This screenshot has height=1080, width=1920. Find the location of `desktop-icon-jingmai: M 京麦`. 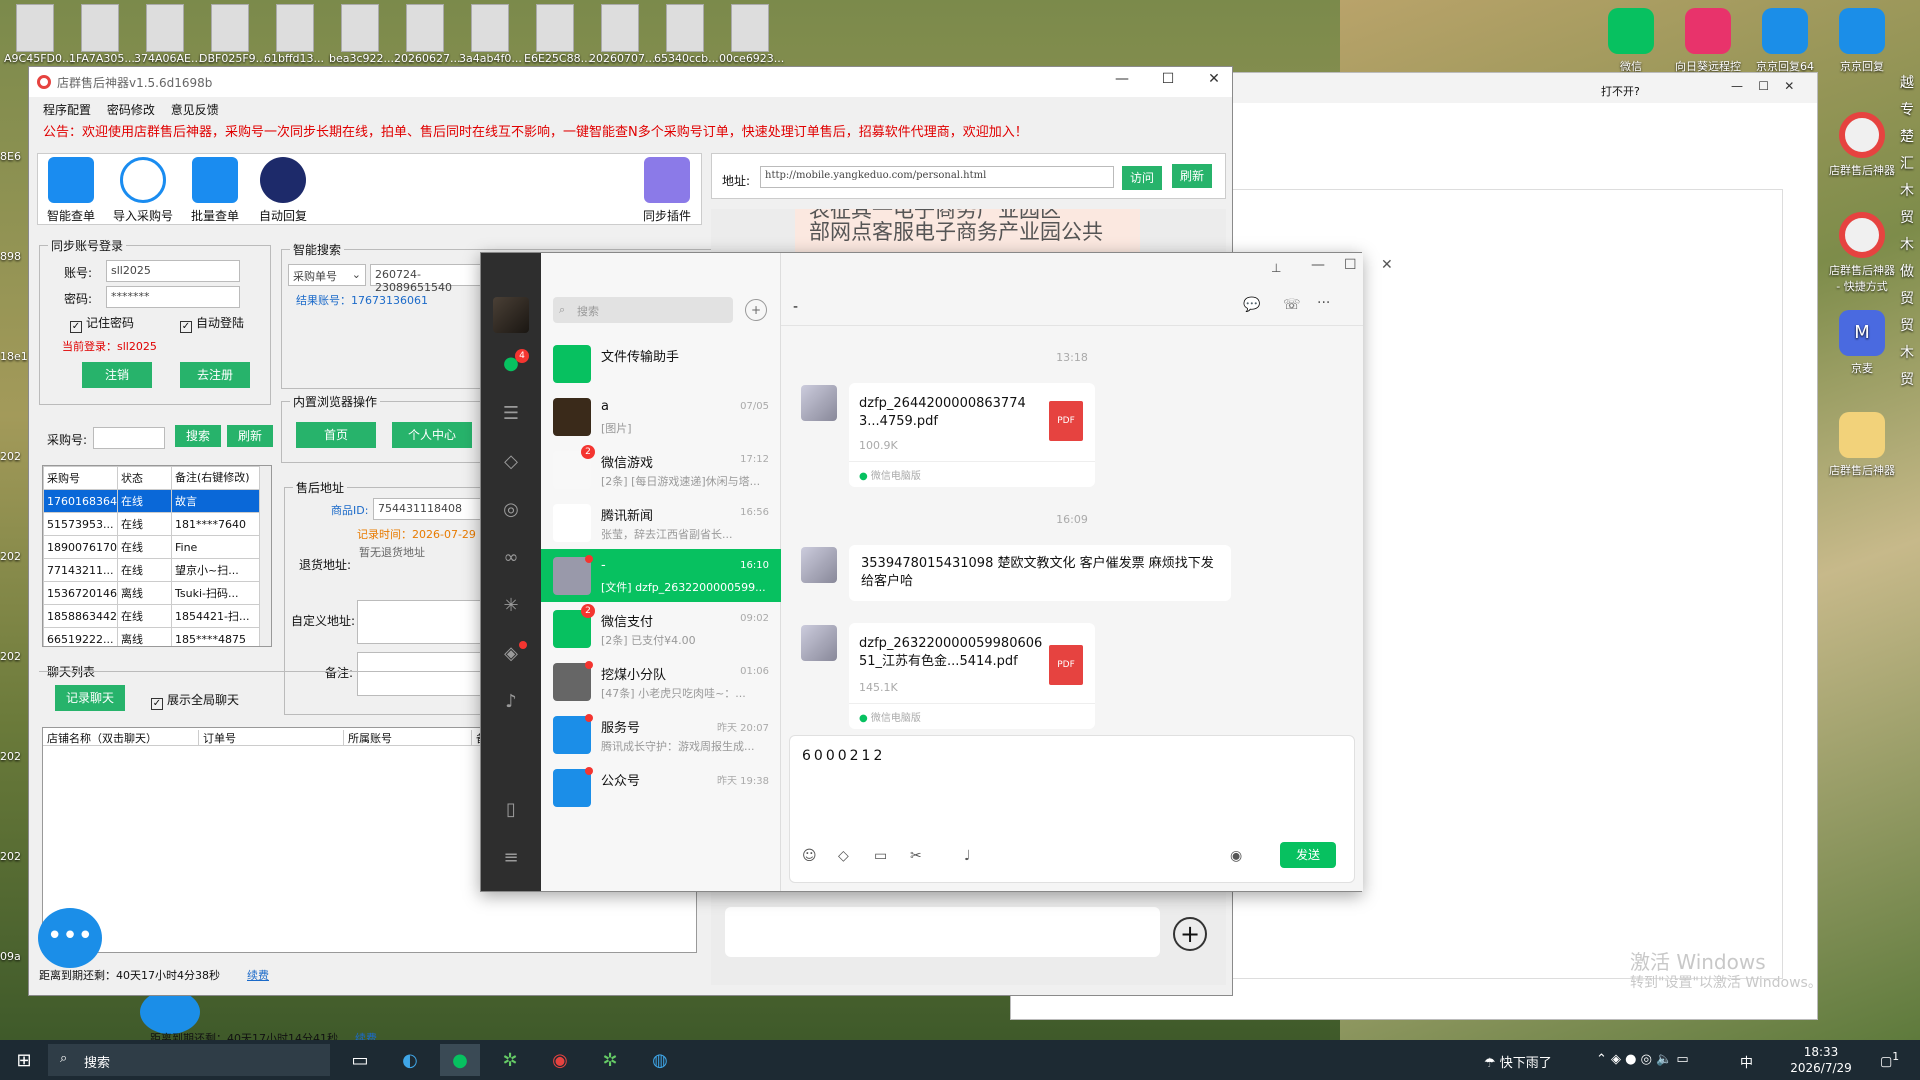

desktop-icon-jingmai: M 京麦 is located at coordinates (1862, 343).